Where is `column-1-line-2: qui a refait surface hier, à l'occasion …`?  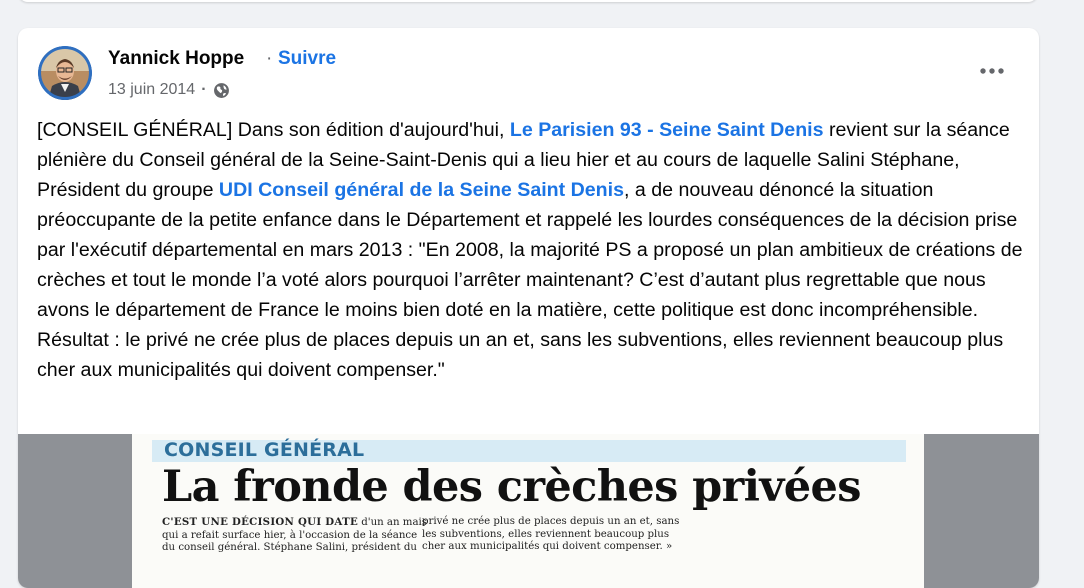
column-1-line-2: qui a refait surface hier, à l'occasion … is located at coordinates (290, 535).